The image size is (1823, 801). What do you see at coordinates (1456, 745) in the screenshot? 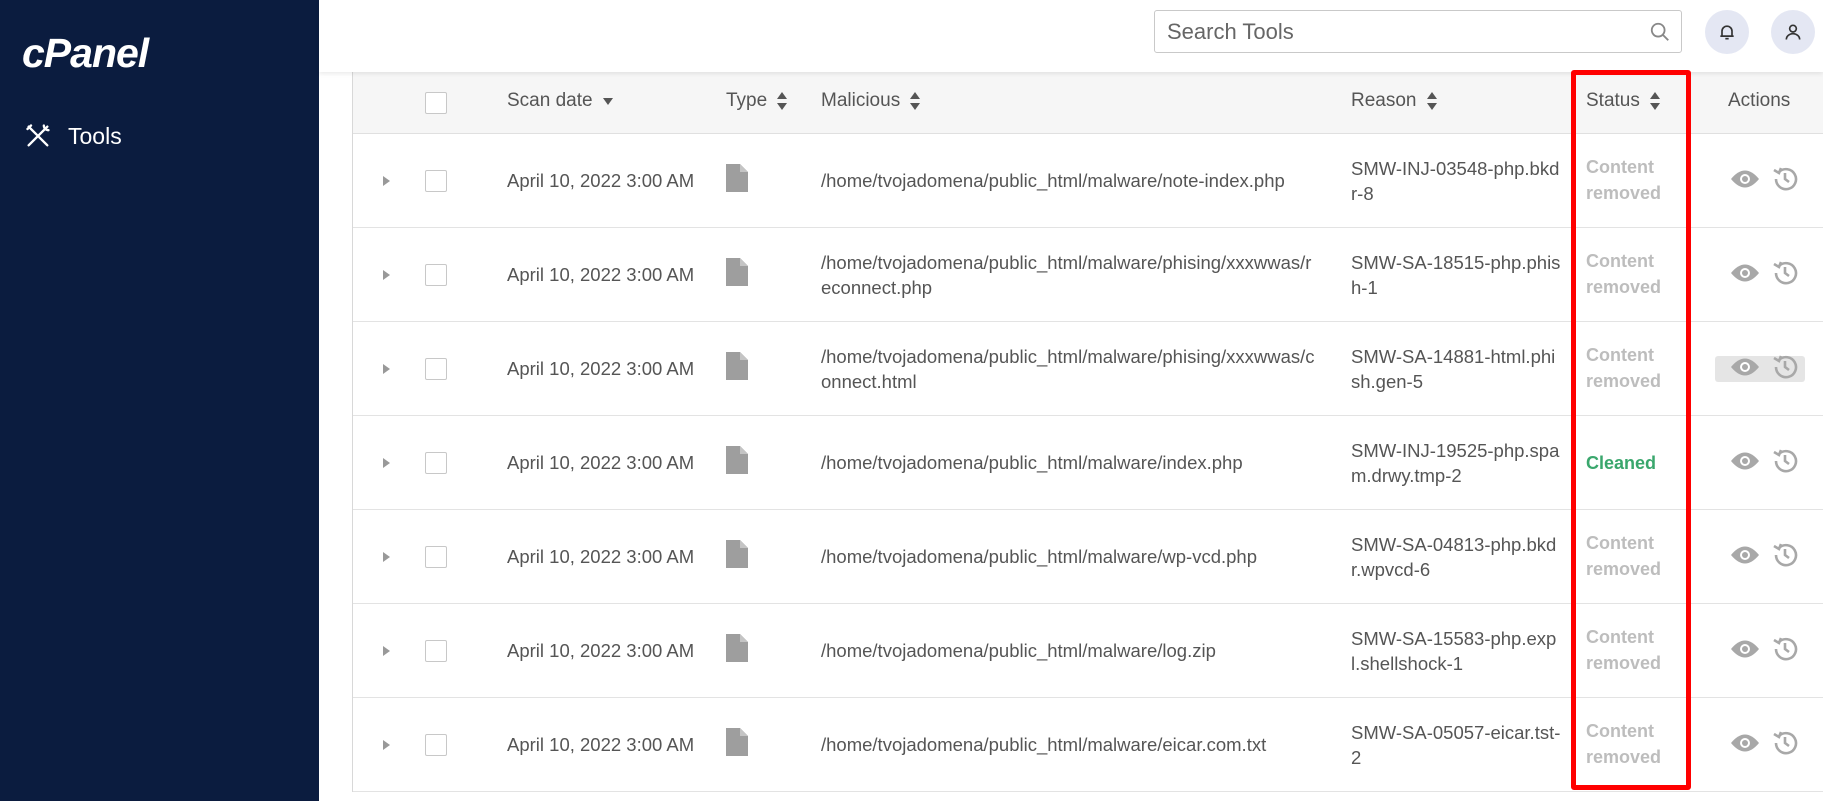
I see `reason: SMW-SA-05057-eicar.tst-2` at bounding box center [1456, 745].